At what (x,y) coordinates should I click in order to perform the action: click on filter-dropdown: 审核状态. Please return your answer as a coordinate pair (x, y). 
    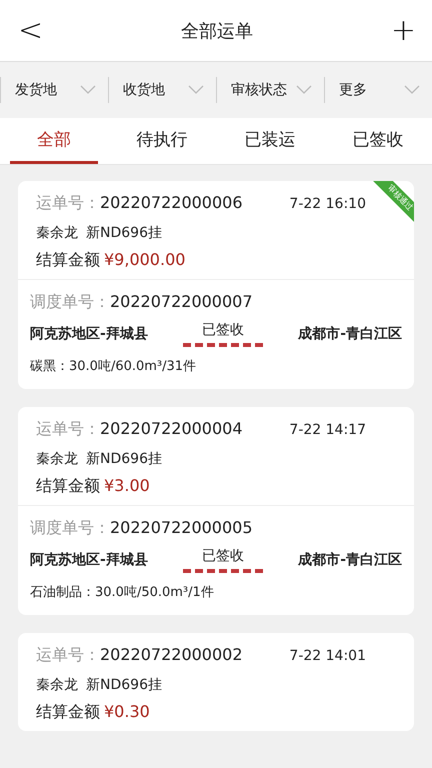
    Looking at the image, I should click on (270, 90).